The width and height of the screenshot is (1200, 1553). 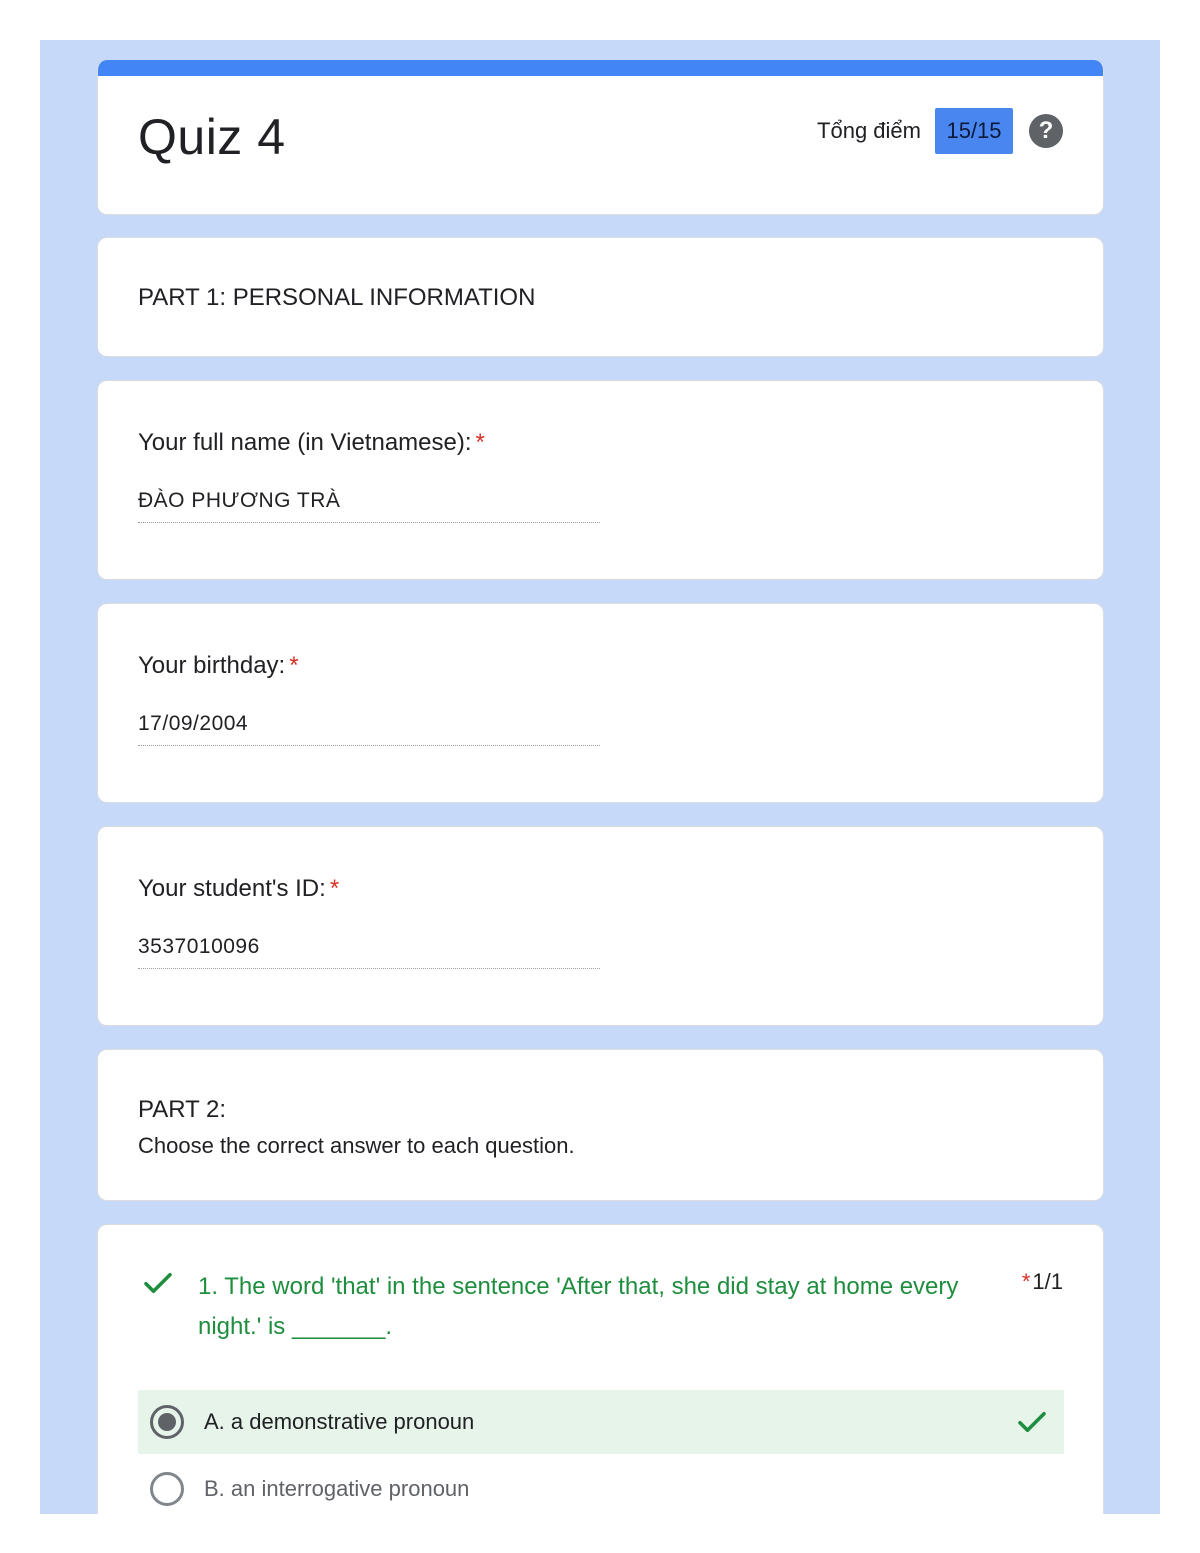 I want to click on question-student-id-label: Your student's ID: *, so click(x=238, y=889).